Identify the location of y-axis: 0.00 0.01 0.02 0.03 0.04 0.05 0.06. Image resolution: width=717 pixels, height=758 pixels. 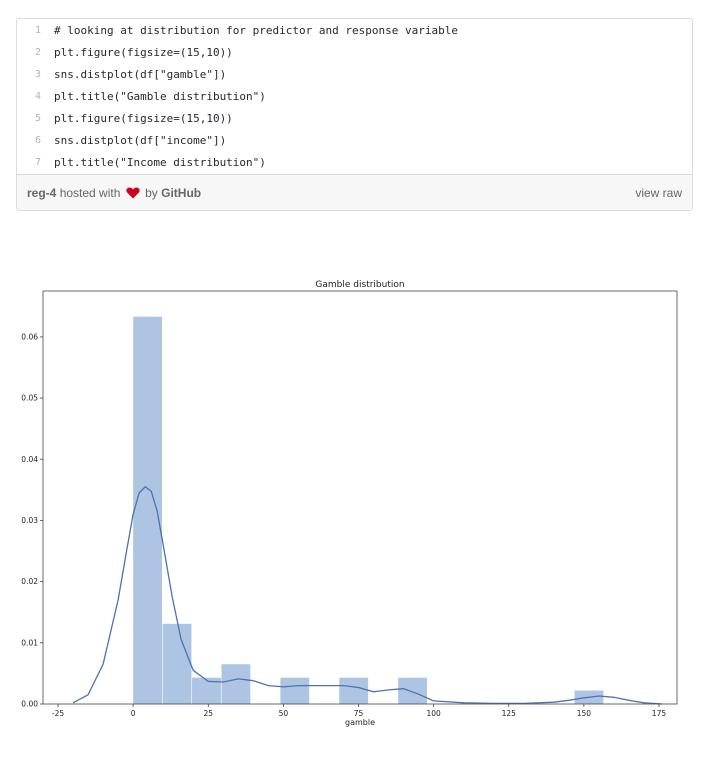
(32, 520).